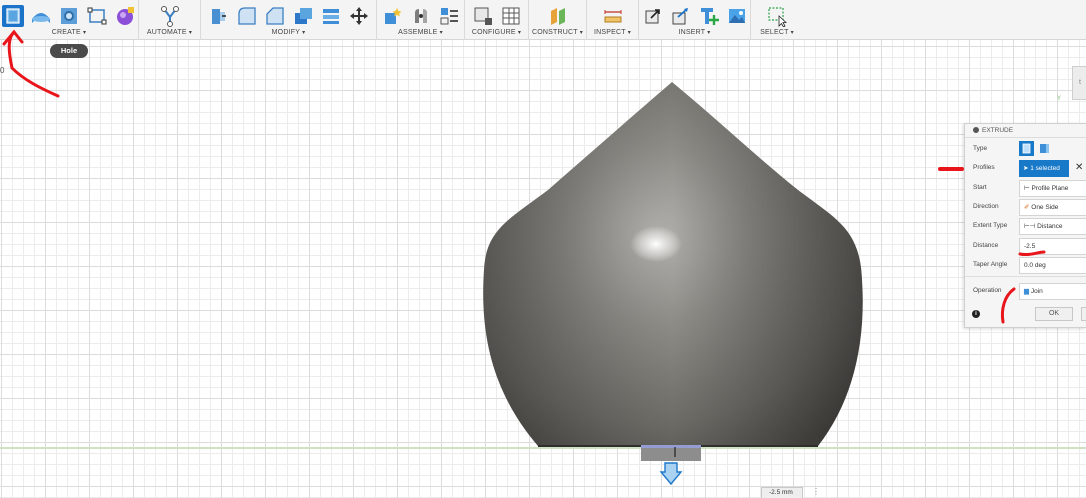 Image resolution: width=1086 pixels, height=498 pixels. Describe the element at coordinates (69, 16) in the screenshot. I see `hole-icon` at that location.